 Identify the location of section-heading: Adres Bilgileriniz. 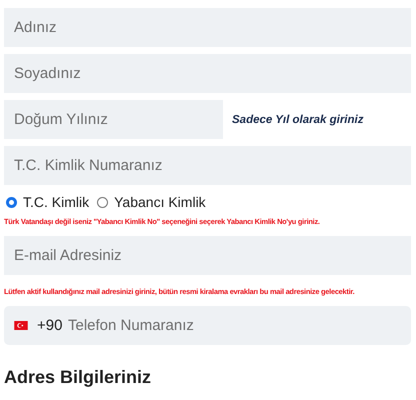
(78, 377).